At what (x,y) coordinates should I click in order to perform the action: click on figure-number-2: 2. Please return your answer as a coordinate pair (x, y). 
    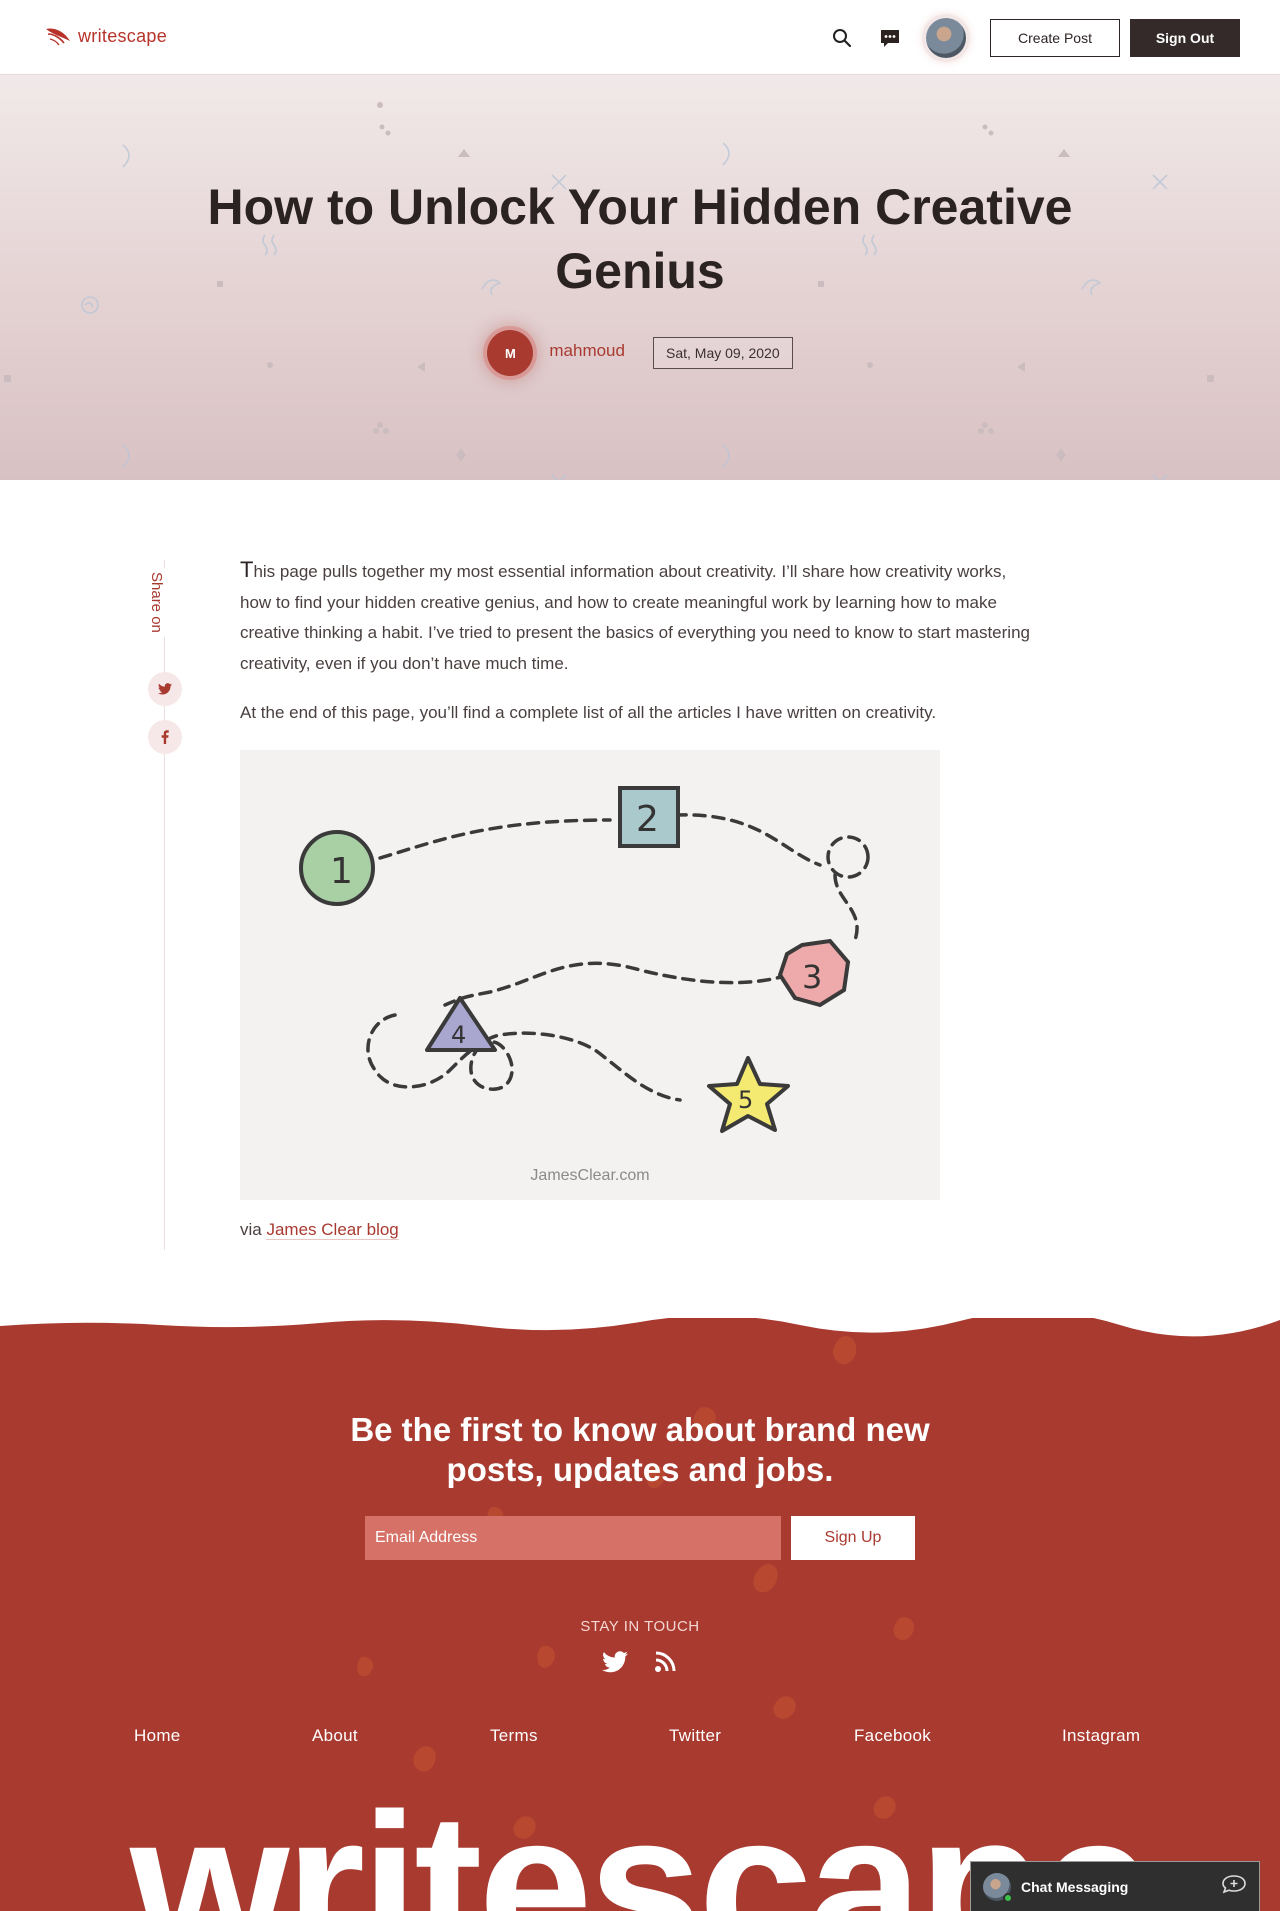
    Looking at the image, I should click on (647, 819).